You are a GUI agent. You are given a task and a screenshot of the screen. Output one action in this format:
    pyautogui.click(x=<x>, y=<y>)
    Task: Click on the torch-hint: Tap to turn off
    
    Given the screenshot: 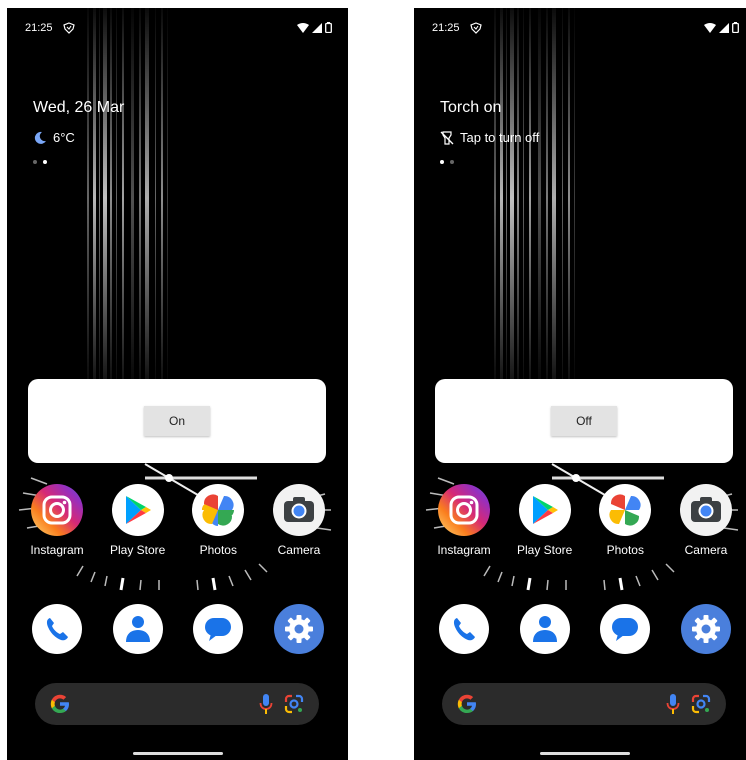 What is the action you would take?
    pyautogui.click(x=500, y=137)
    